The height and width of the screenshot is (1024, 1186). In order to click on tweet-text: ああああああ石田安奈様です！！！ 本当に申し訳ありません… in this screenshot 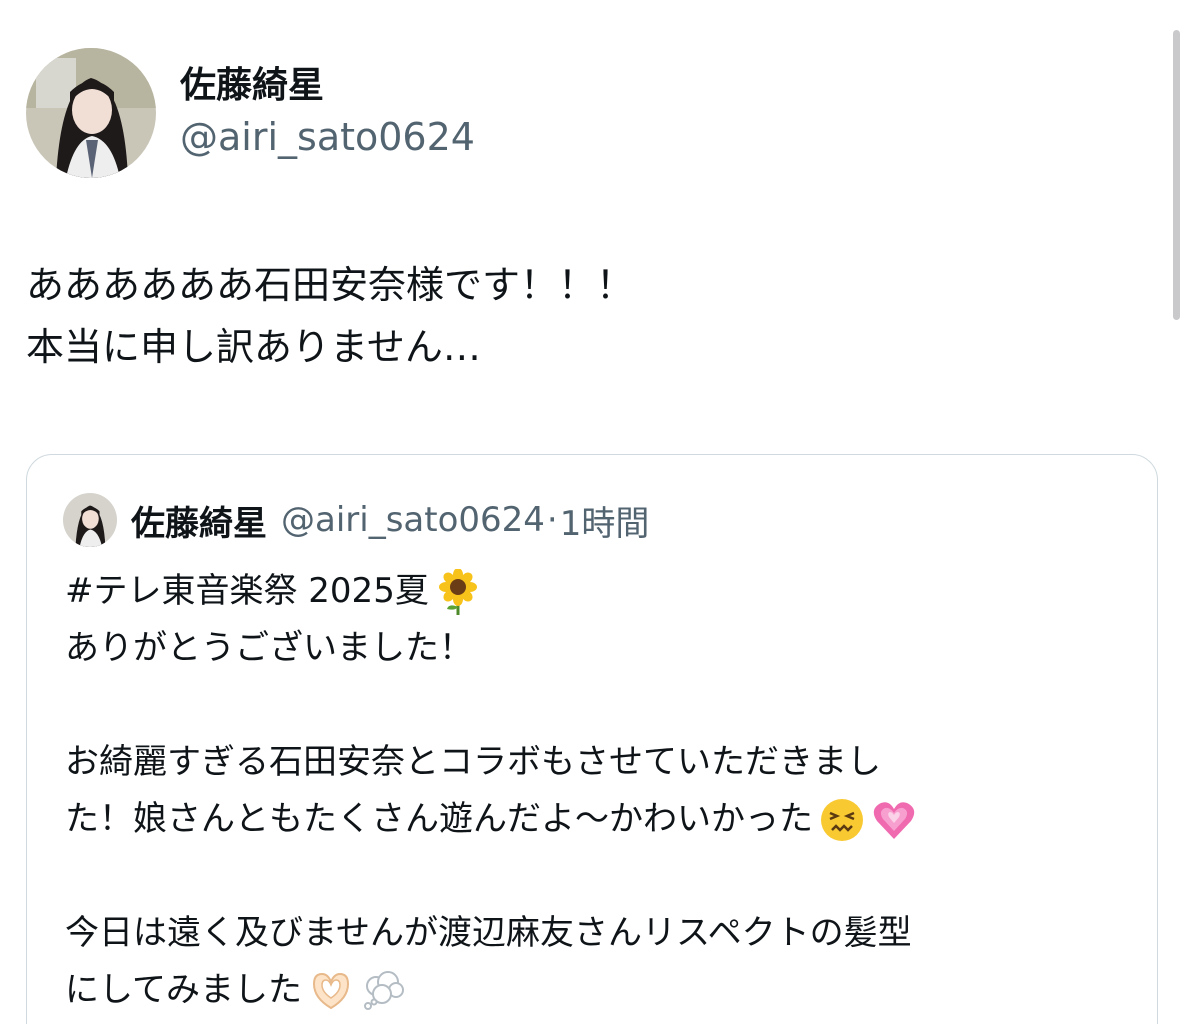, I will do `click(586, 316)`.